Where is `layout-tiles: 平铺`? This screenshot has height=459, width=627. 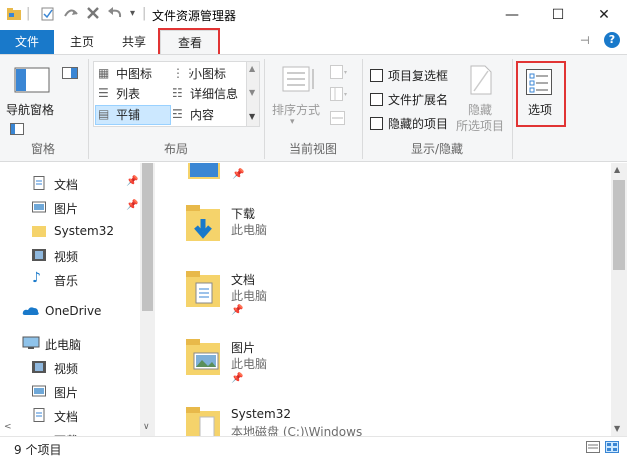
layout-tiles: 平铺 is located at coordinates (128, 114).